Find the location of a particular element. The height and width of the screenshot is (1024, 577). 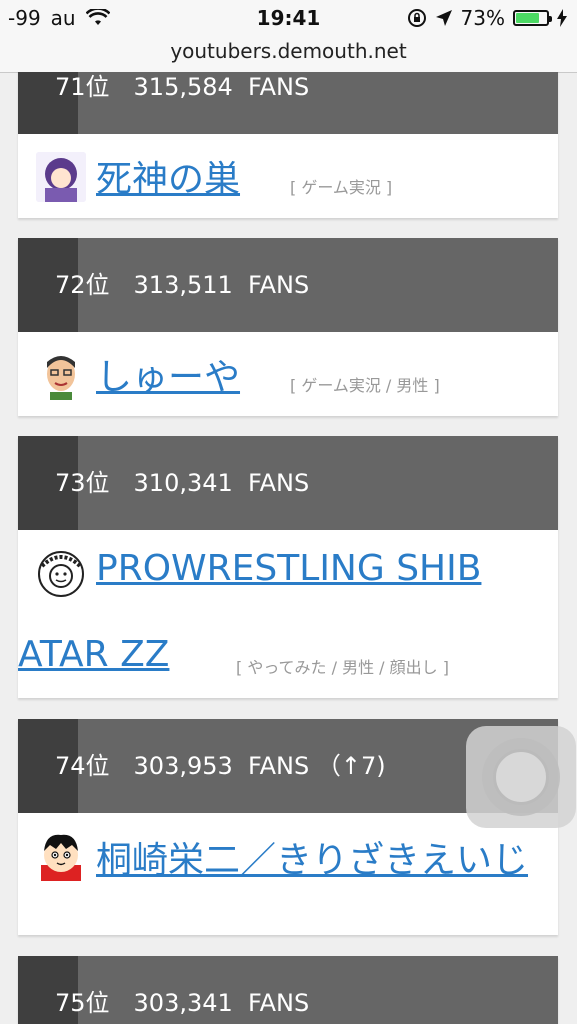

channel-category: [ ゲーム実況 / 男性 ] is located at coordinates (365, 385).